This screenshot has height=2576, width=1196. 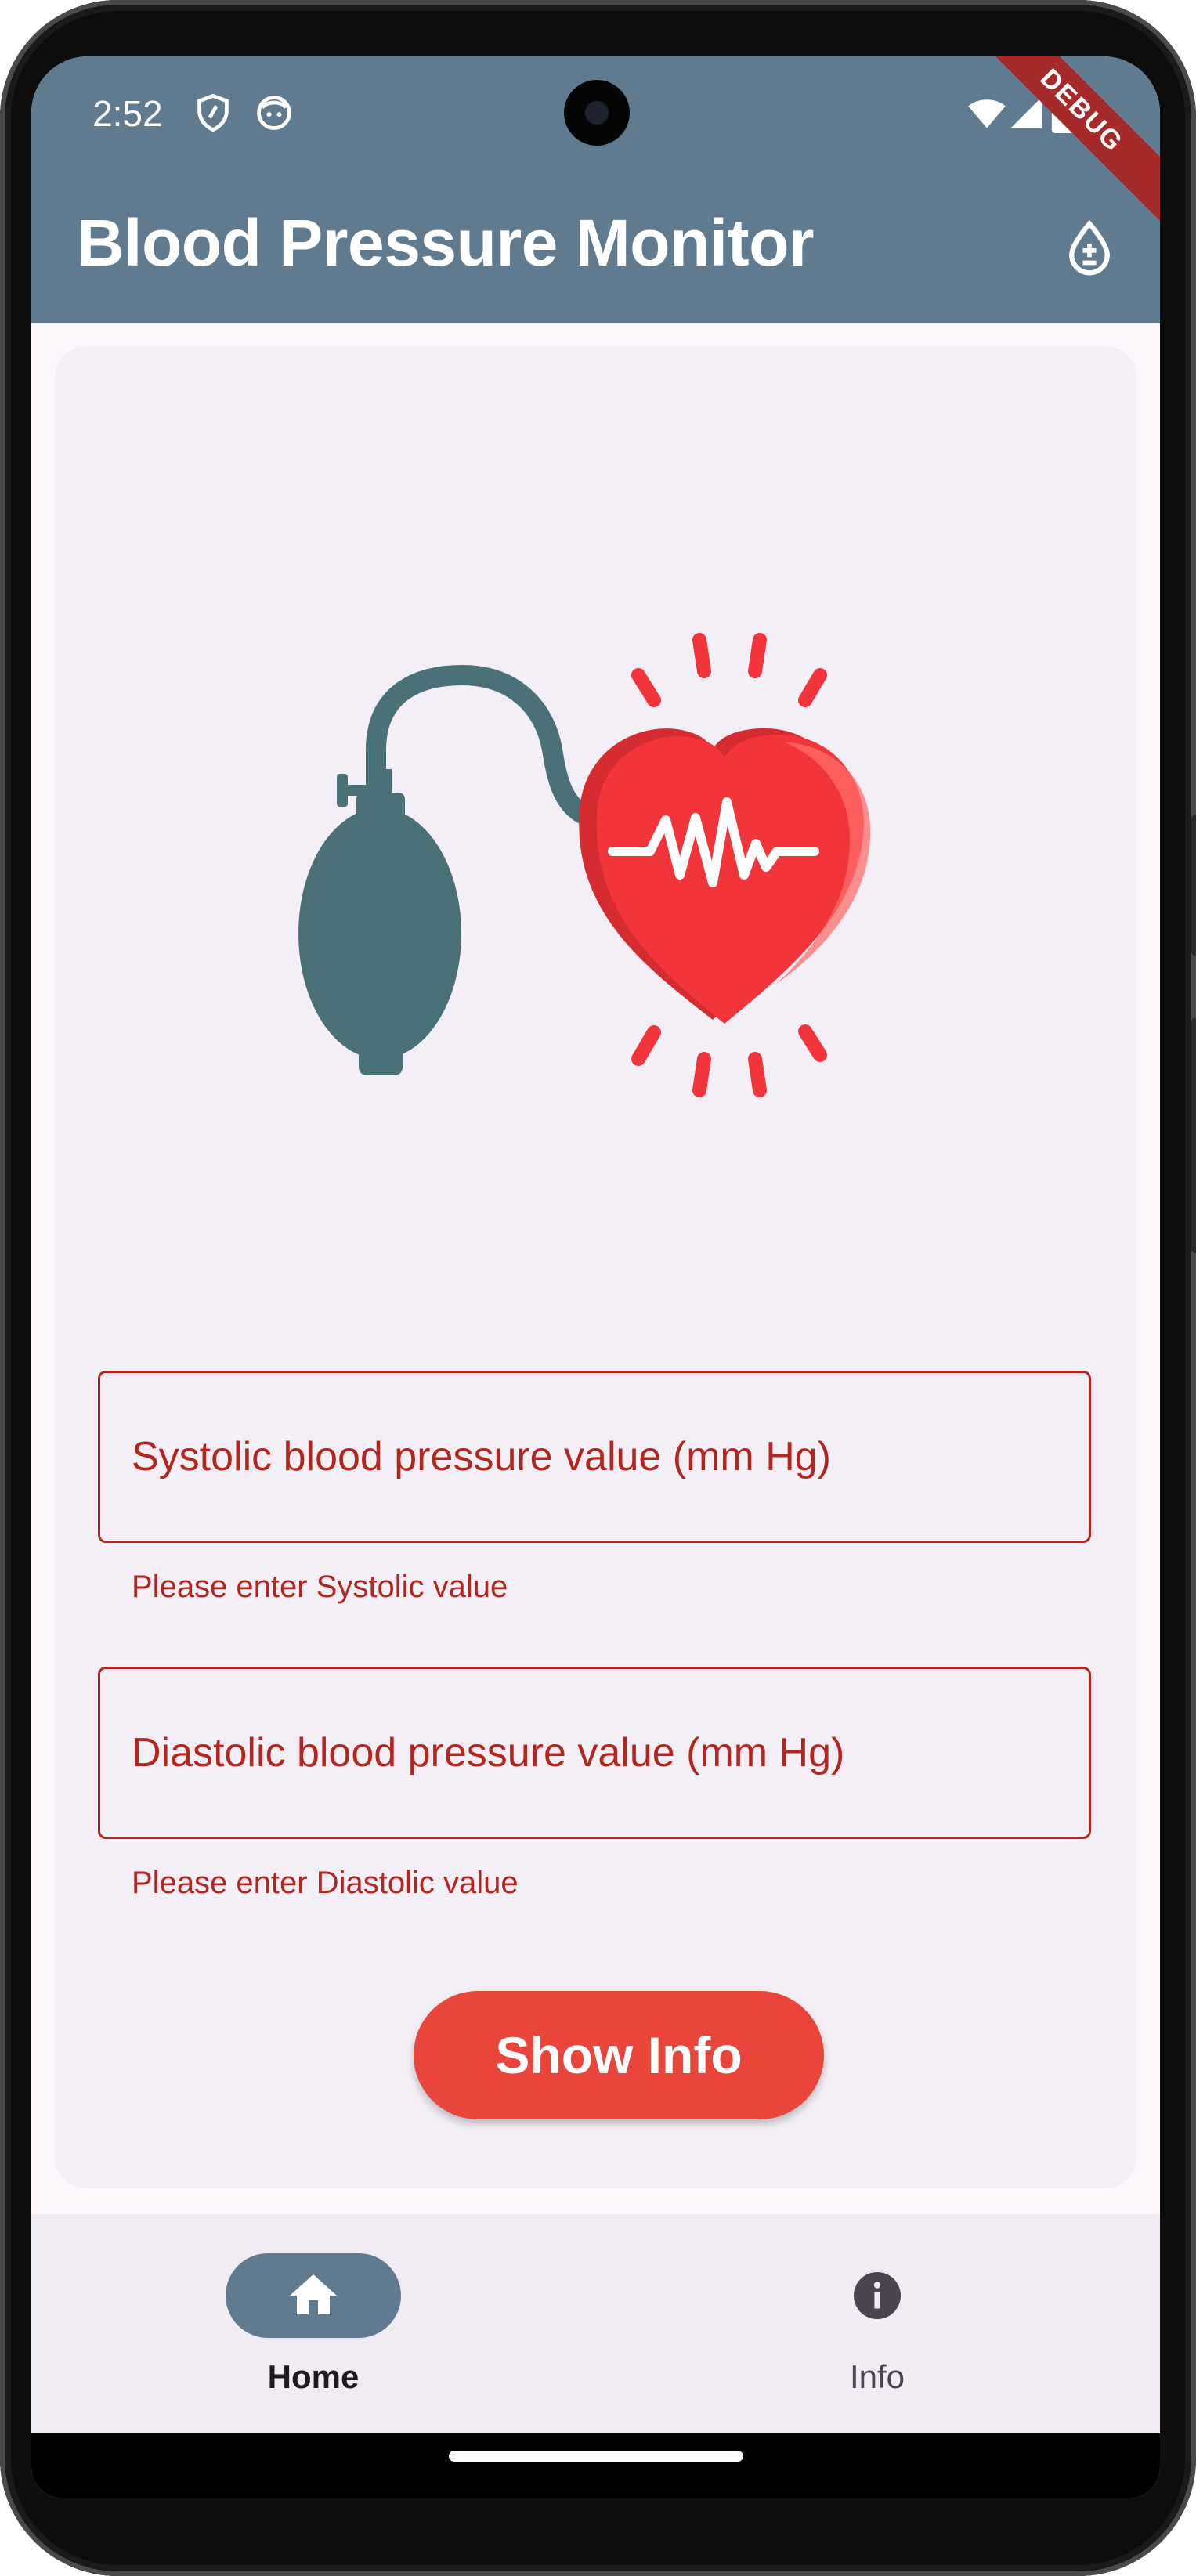 I want to click on blood-drop-plus-minus-icon, so click(x=1089, y=248).